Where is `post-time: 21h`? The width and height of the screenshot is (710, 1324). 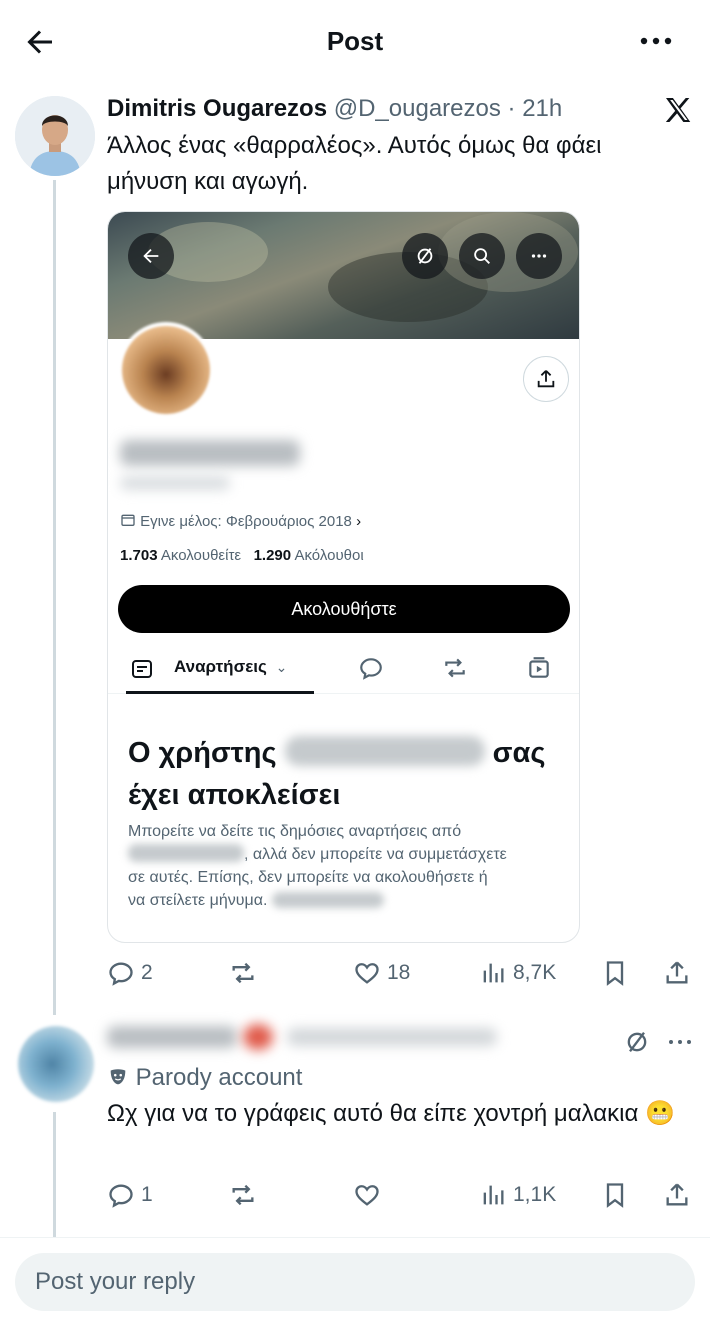
post-time: 21h is located at coordinates (542, 108).